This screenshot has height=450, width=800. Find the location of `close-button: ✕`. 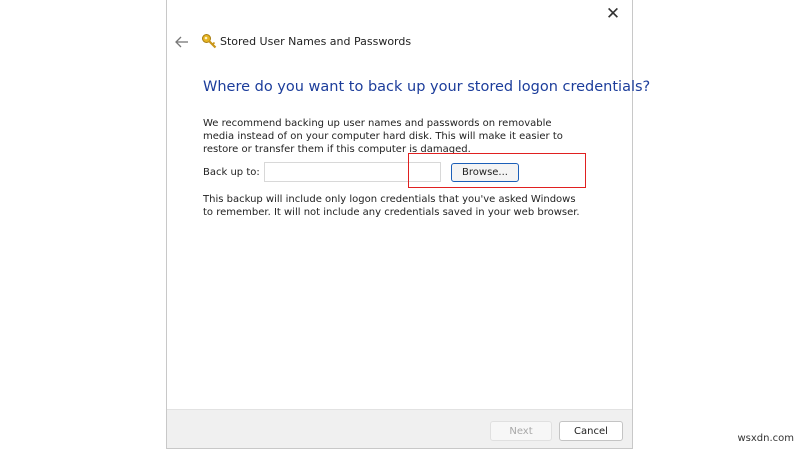

close-button: ✕ is located at coordinates (613, 14).